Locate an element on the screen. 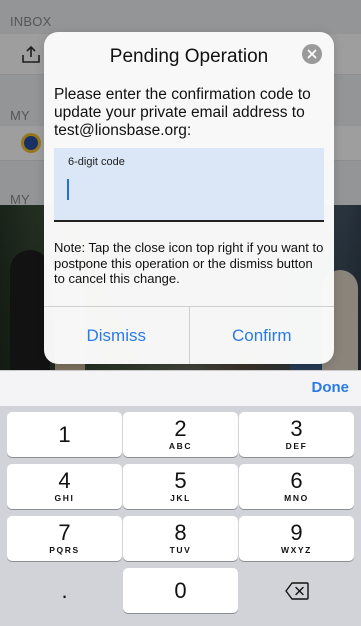 The height and width of the screenshot is (626, 361). key-5-digit: 5 is located at coordinates (180, 480).